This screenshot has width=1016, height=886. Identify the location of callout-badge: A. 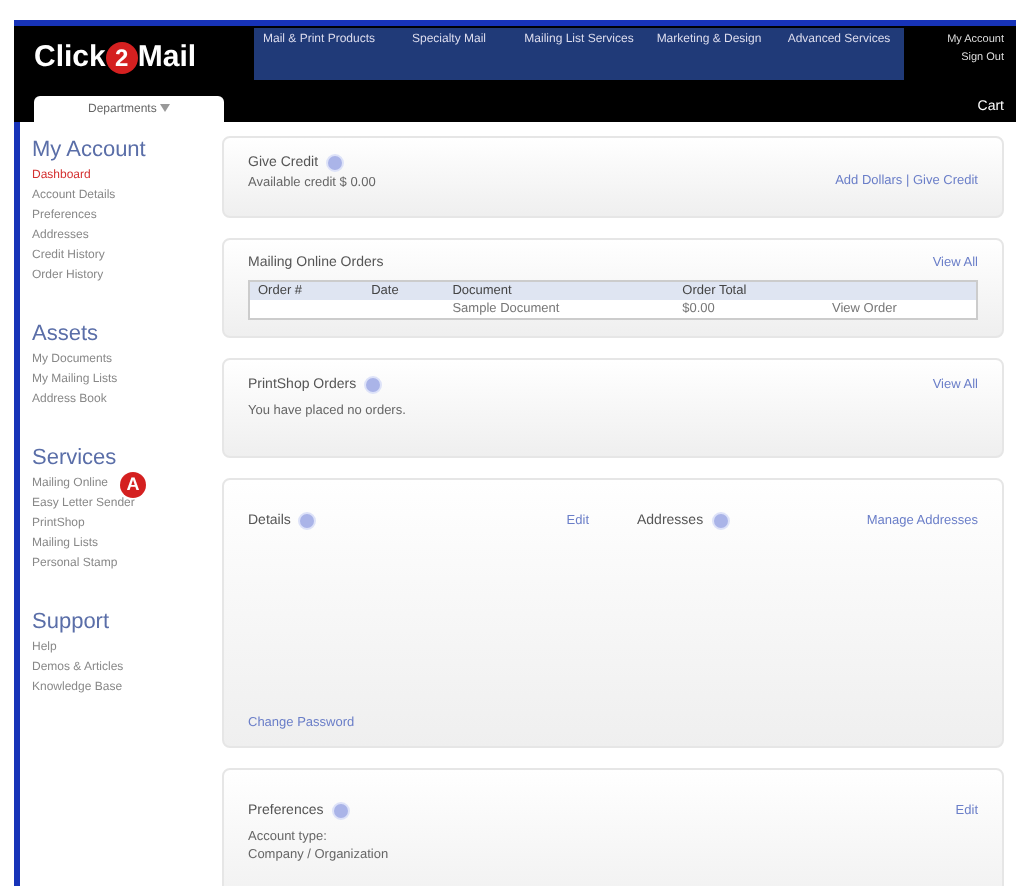
(133, 484).